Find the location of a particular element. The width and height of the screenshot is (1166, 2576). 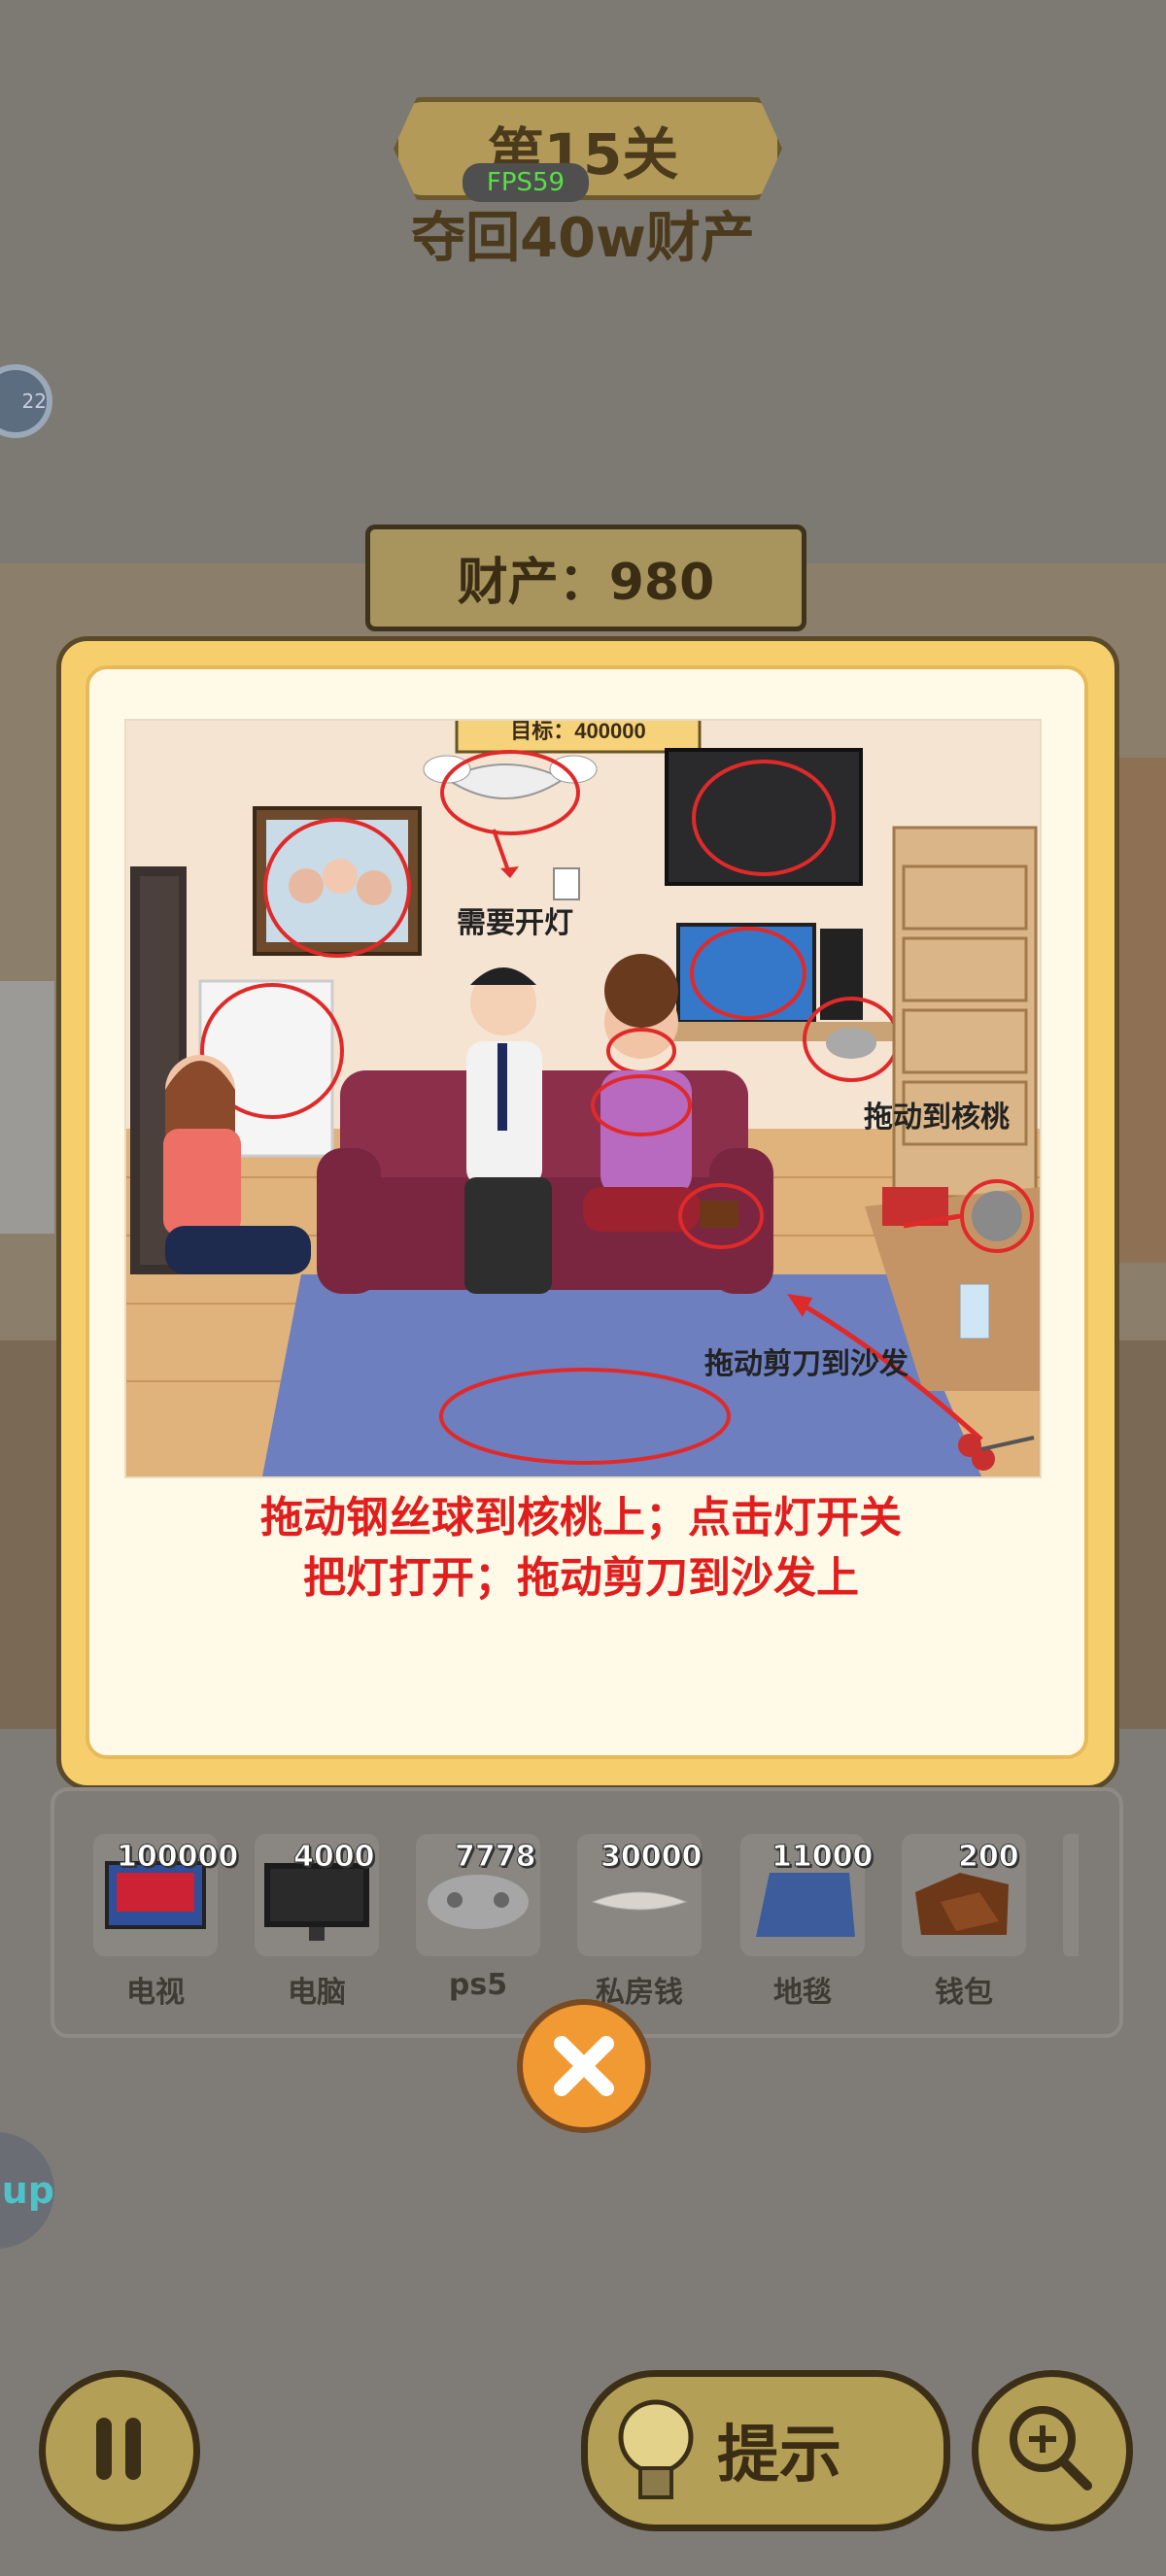

zoom-in-icon is located at coordinates (1051, 2448).